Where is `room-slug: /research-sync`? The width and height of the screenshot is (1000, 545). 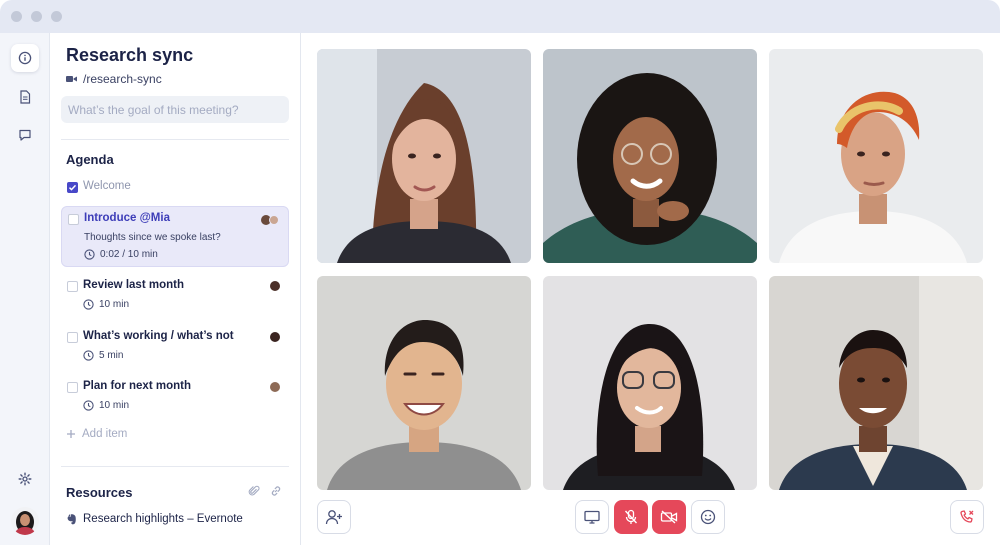 room-slug: /research-sync is located at coordinates (122, 79).